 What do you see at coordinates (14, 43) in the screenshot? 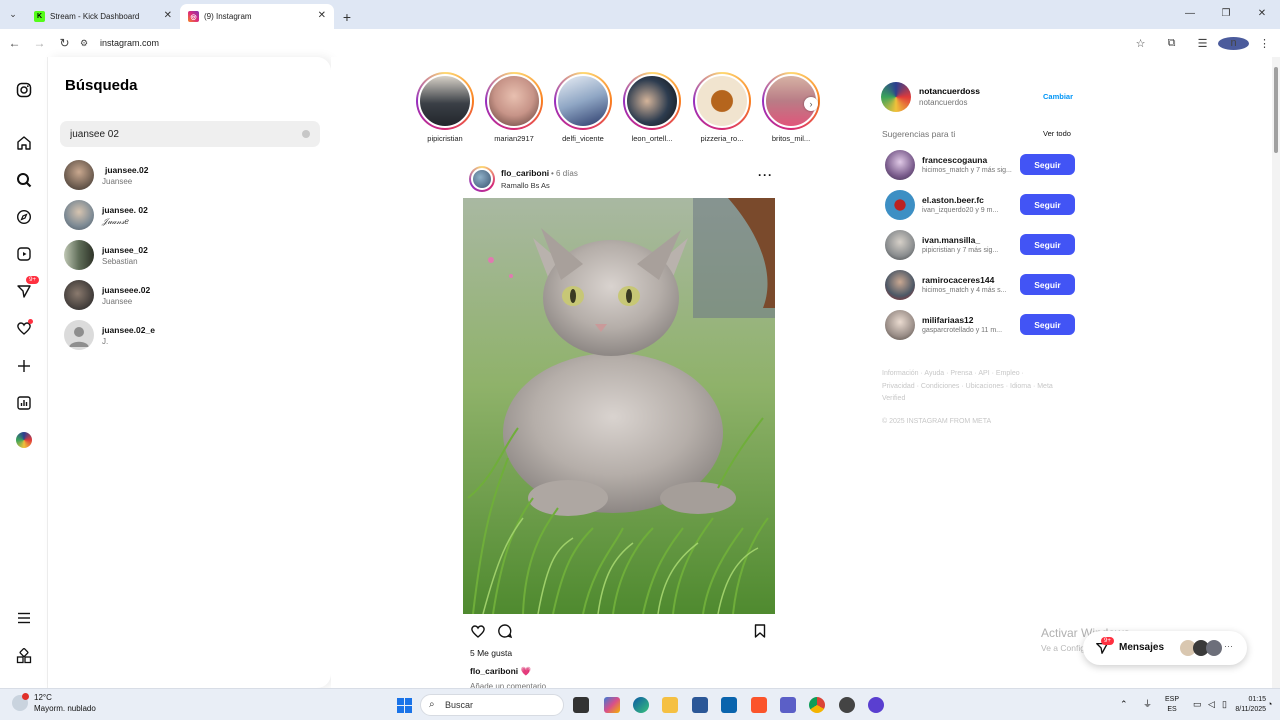
I see `back-icon: ←` at bounding box center [14, 43].